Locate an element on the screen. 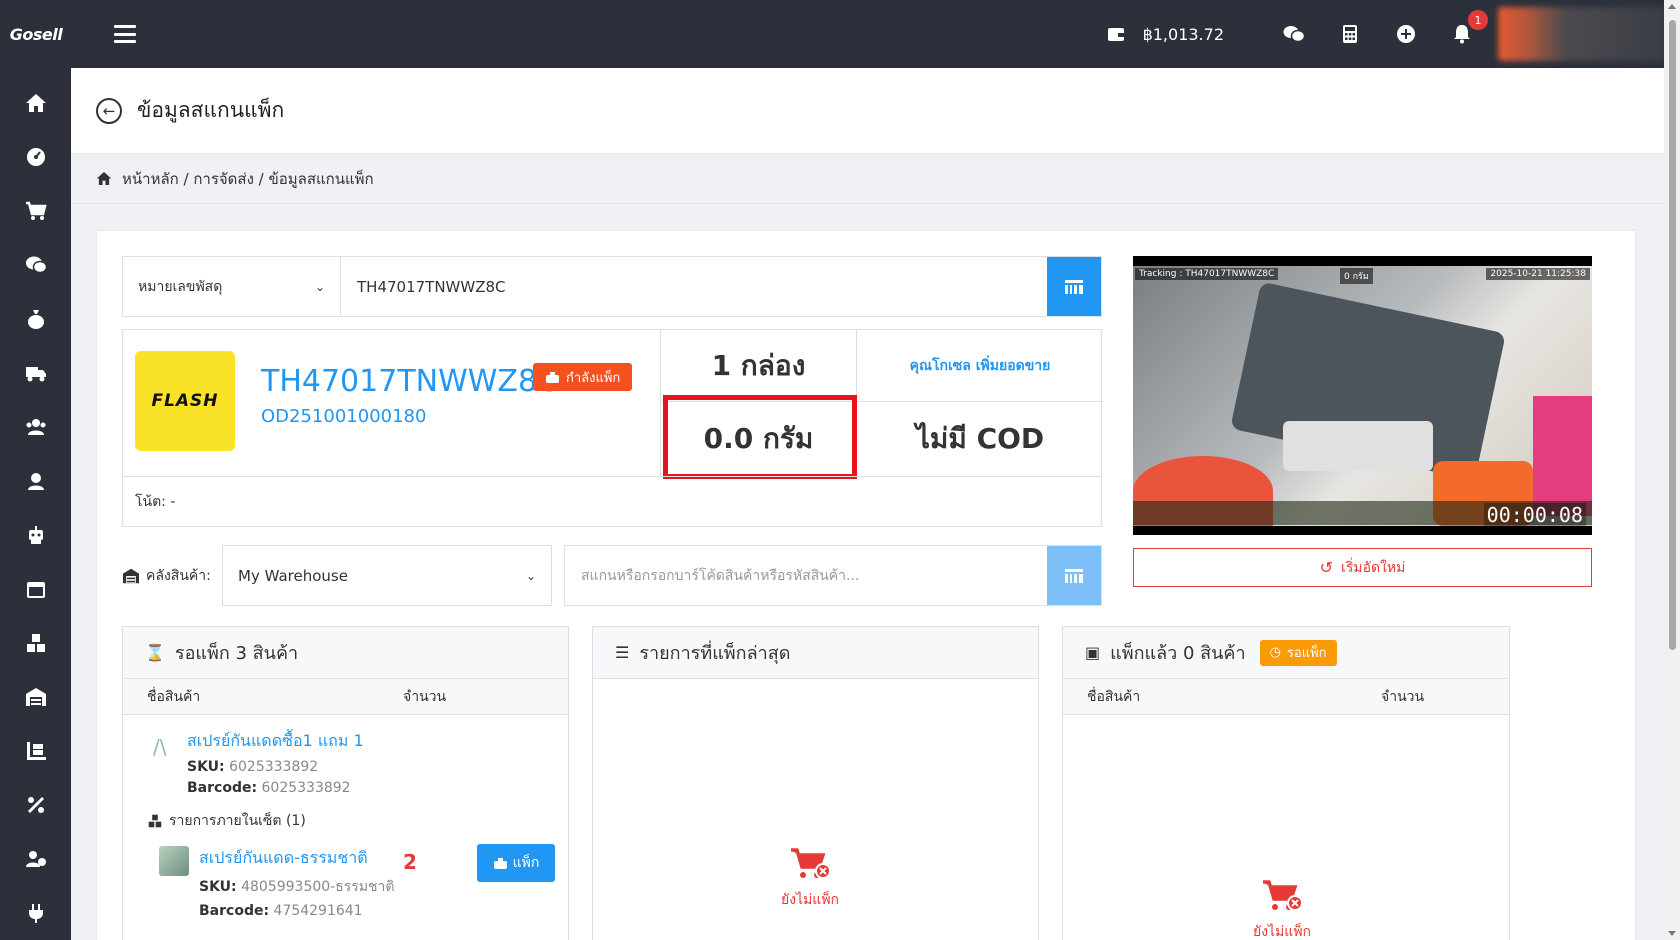 The width and height of the screenshot is (1680, 940). product-barcode: Barcode: 6025333892 is located at coordinates (269, 788).